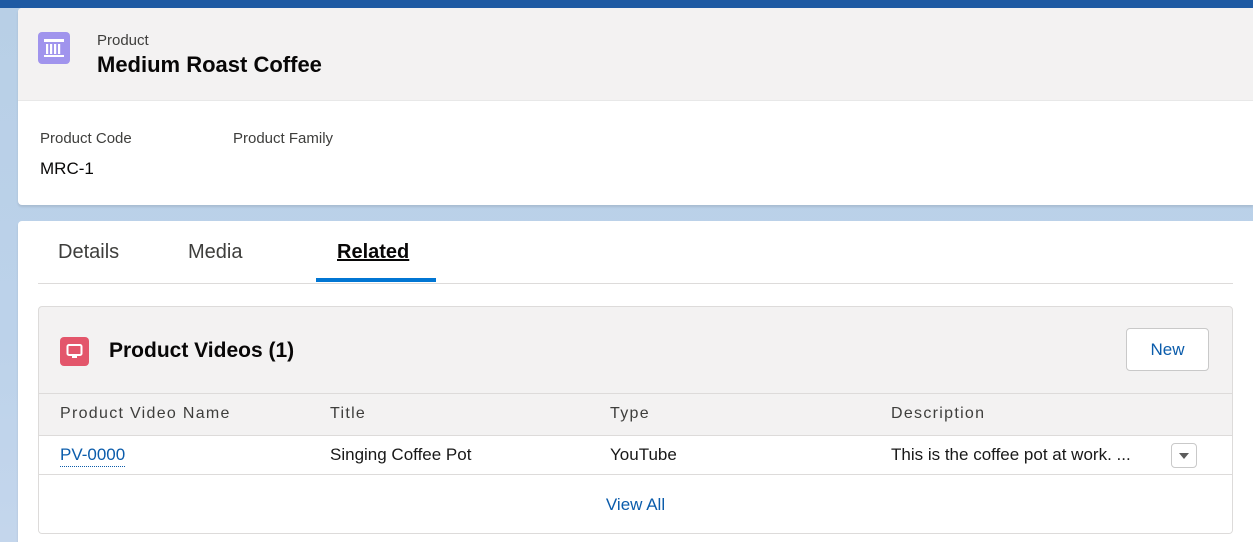 Image resolution: width=1253 pixels, height=542 pixels. Describe the element at coordinates (348, 414) in the screenshot. I see `column-header-title: Title` at that location.